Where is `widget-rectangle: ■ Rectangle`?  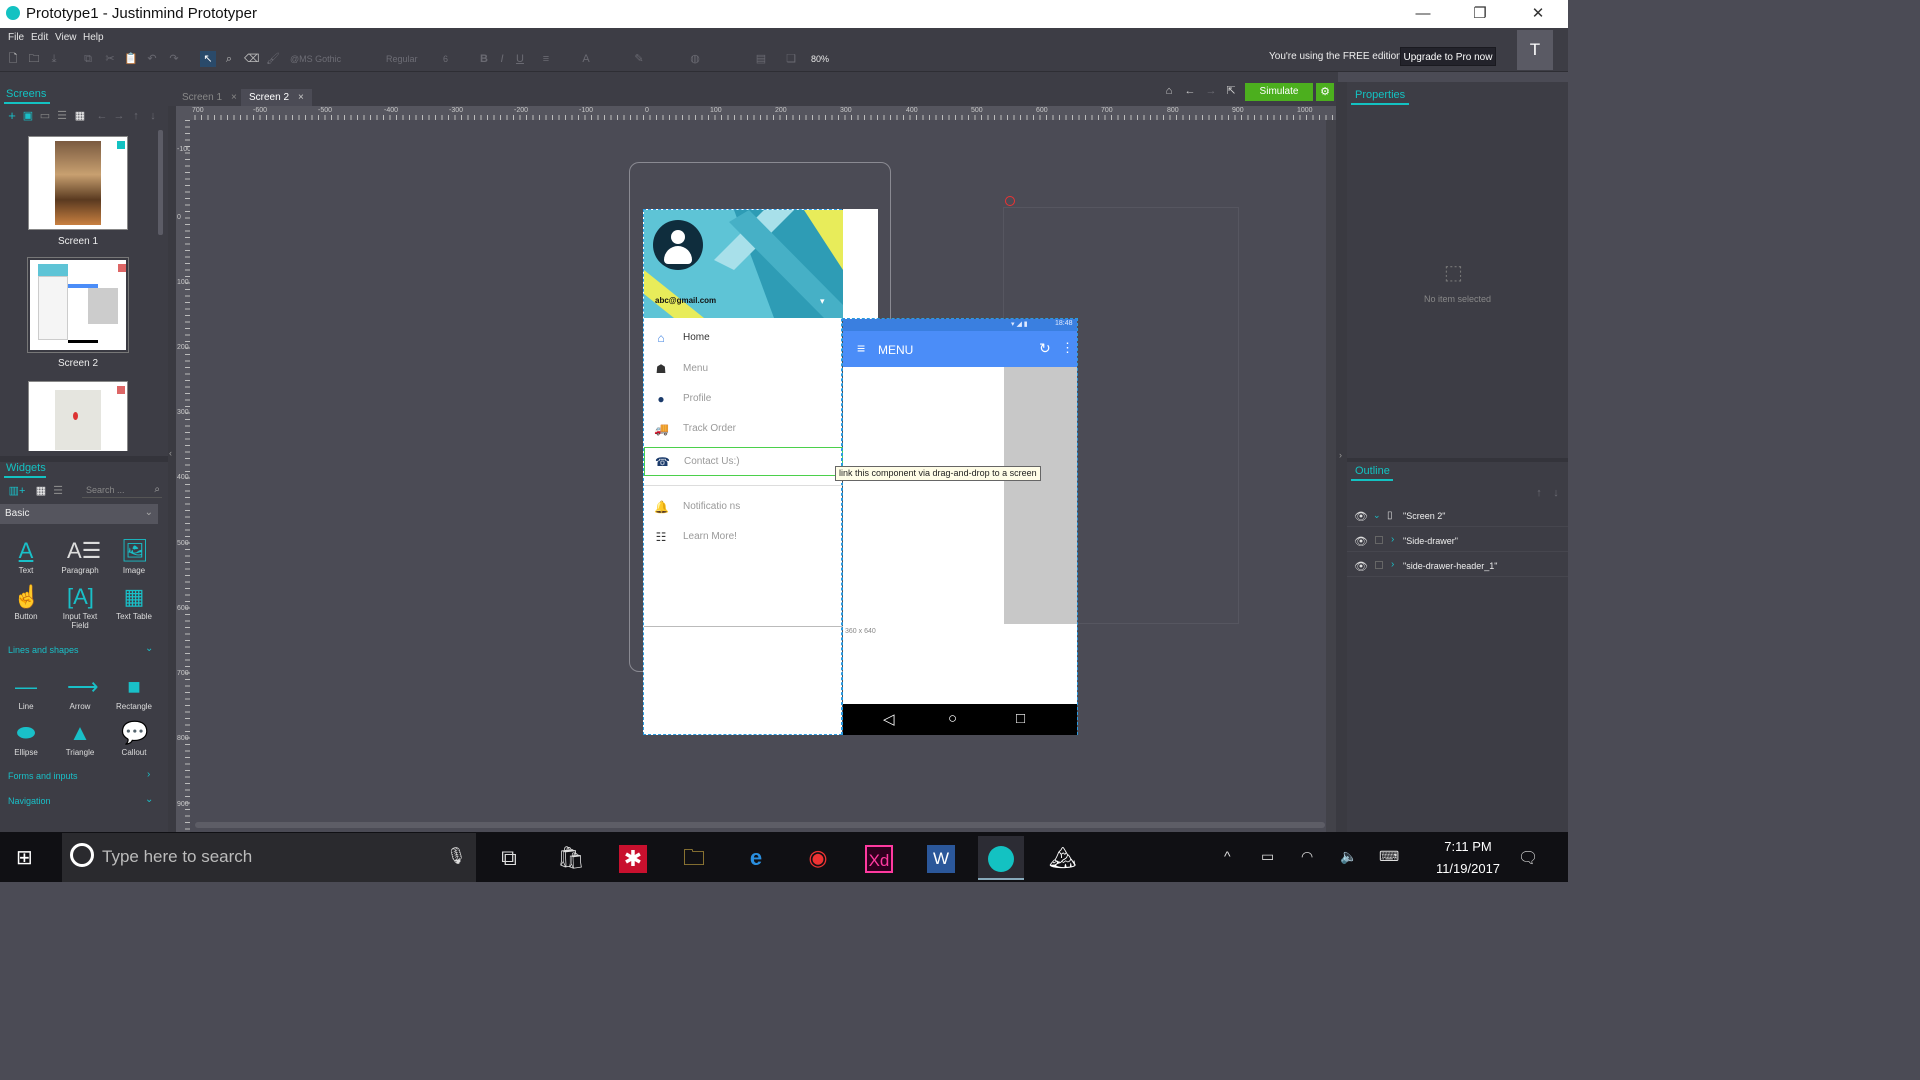 widget-rectangle: ■ Rectangle is located at coordinates (134, 692).